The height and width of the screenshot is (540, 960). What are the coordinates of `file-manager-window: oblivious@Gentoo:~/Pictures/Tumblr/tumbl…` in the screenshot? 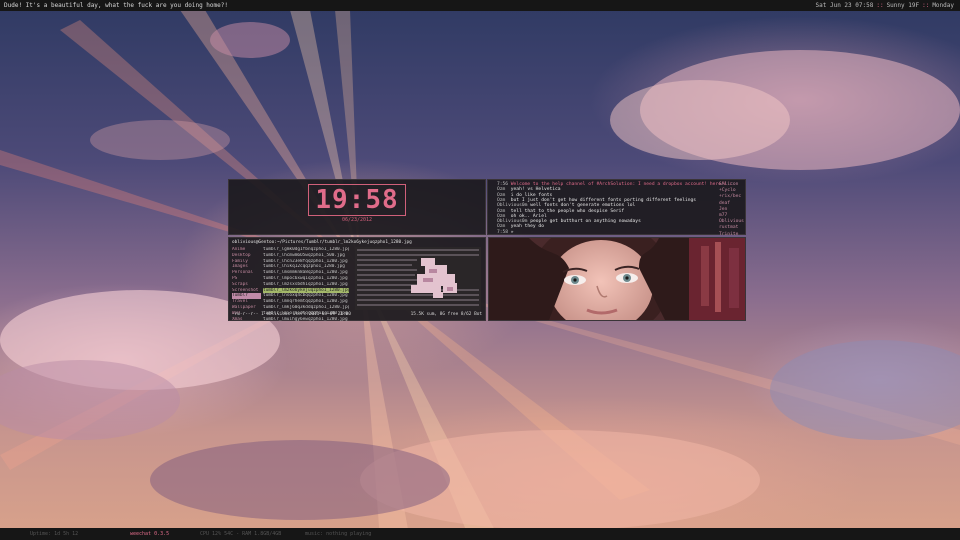 It's located at (357, 279).